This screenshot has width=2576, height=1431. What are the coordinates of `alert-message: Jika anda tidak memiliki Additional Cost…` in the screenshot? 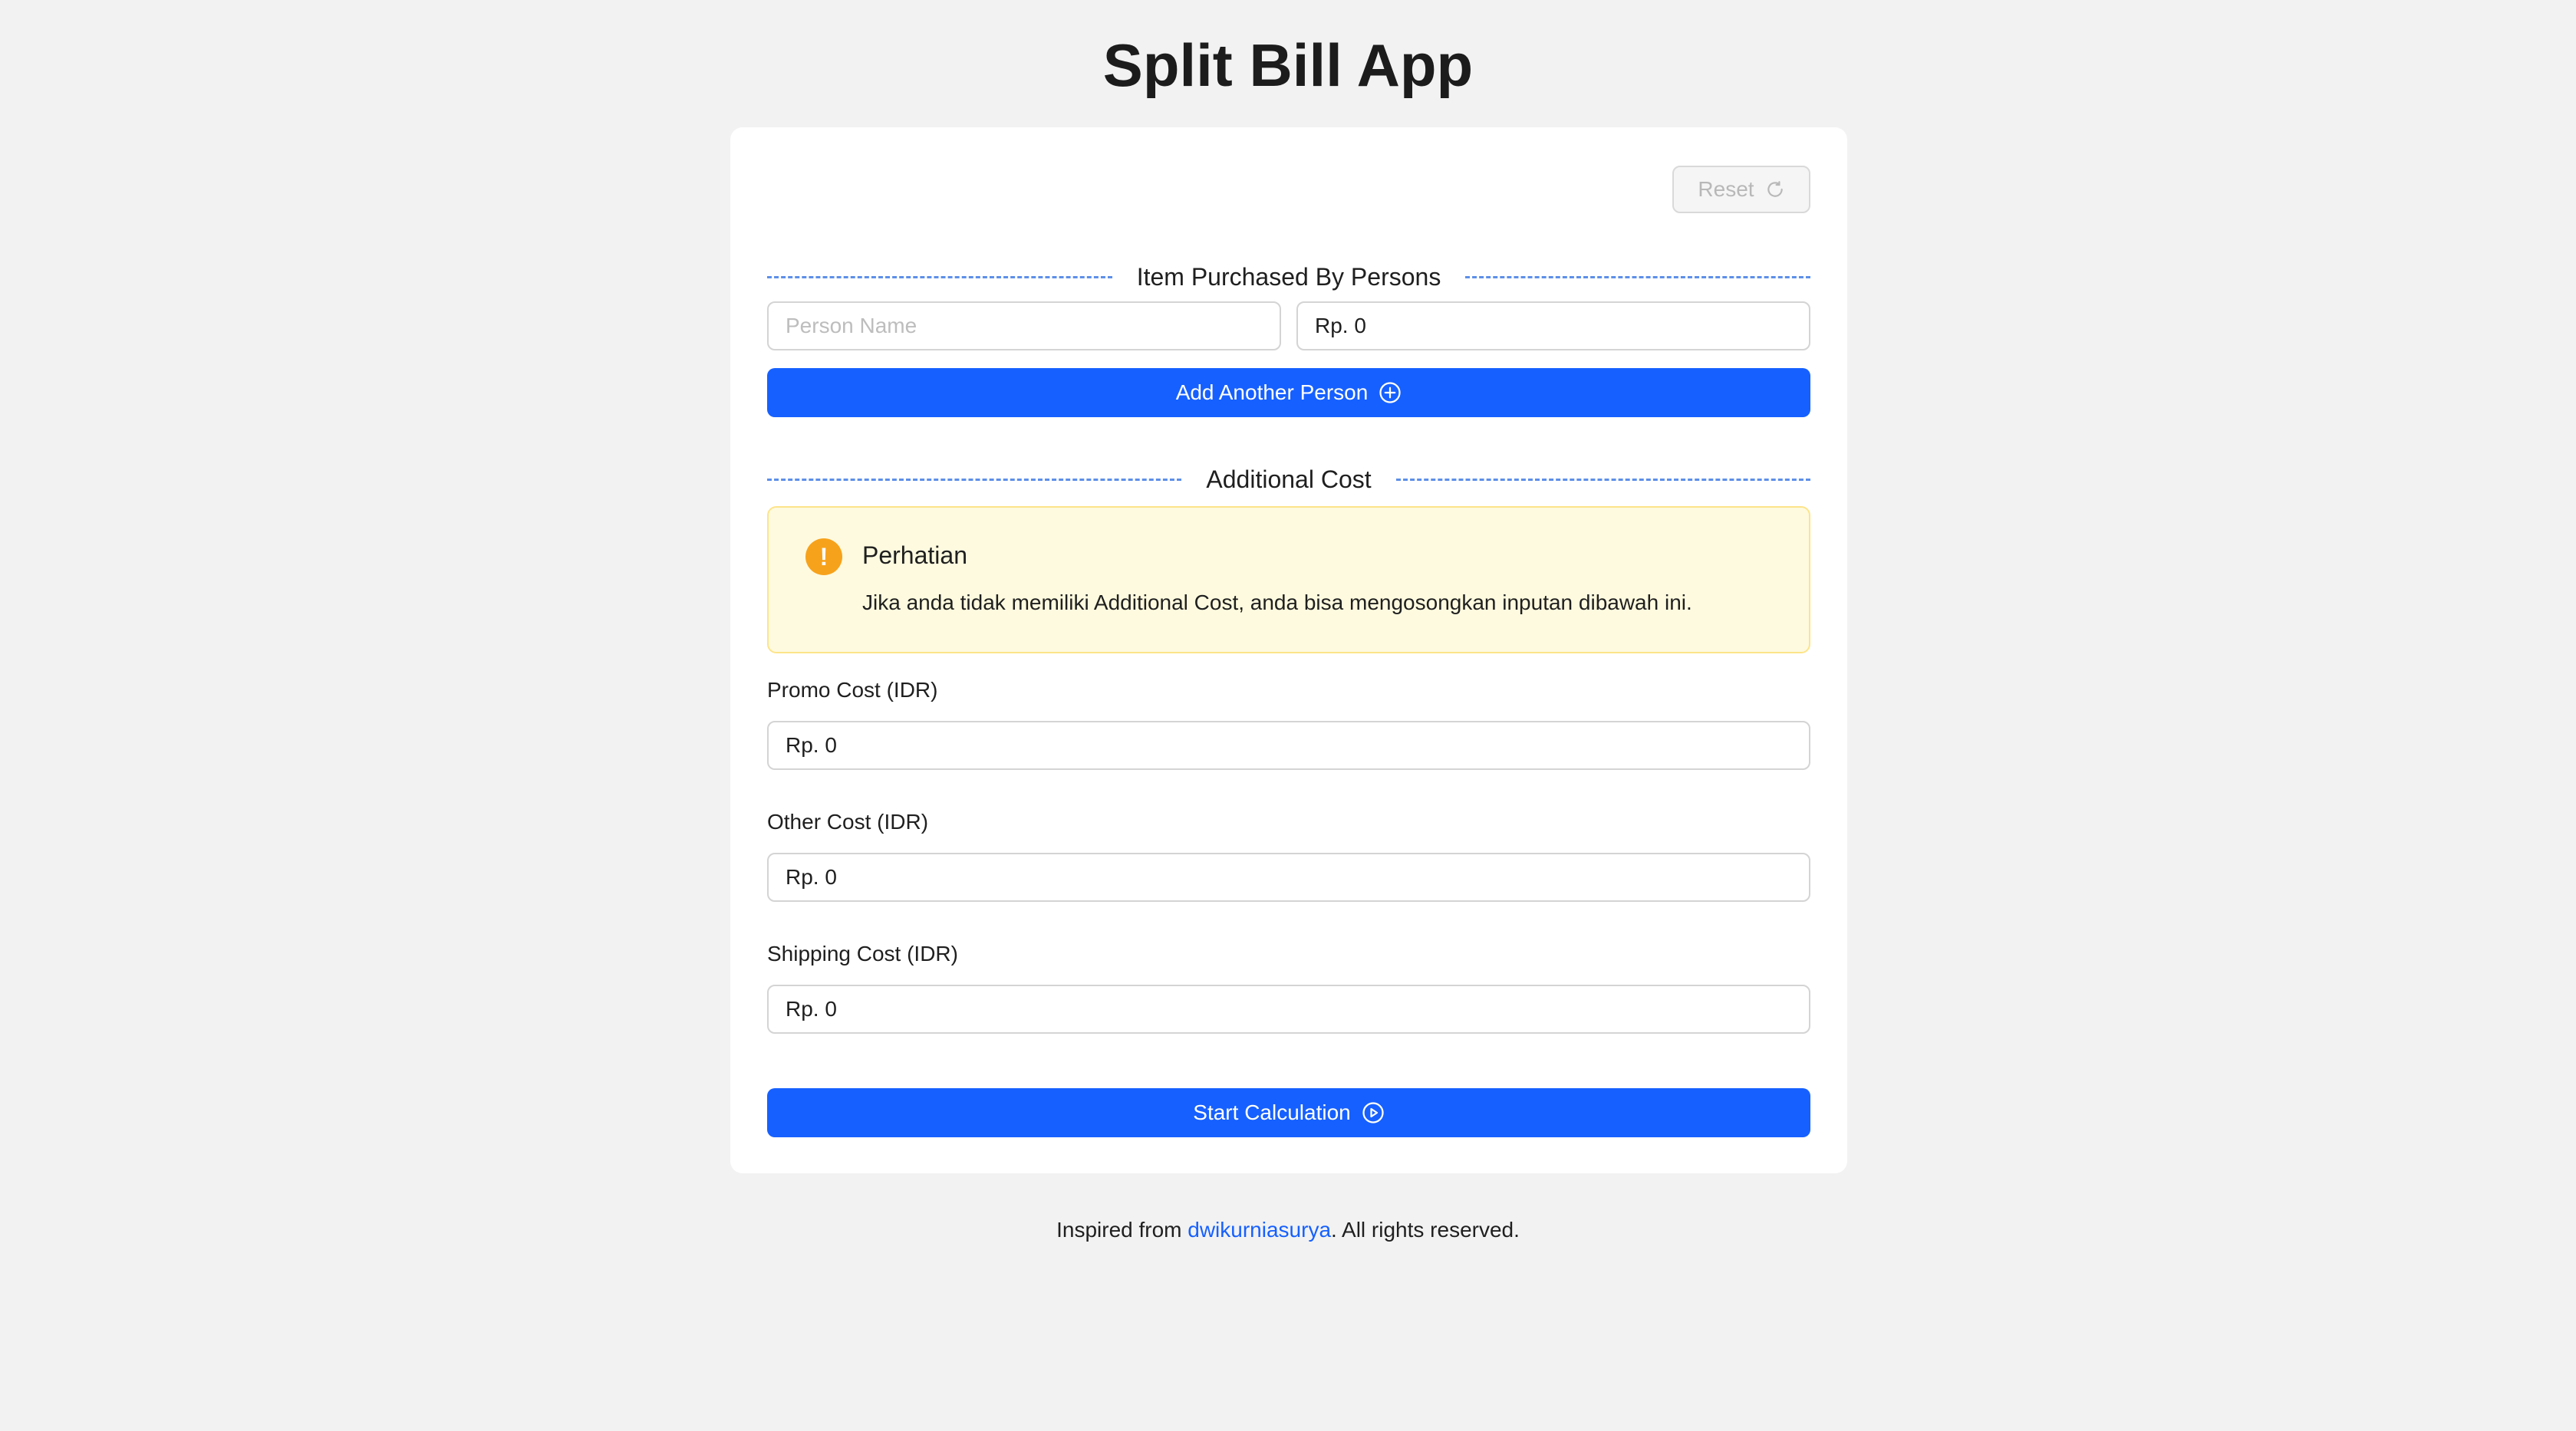 It's located at (1277, 602).